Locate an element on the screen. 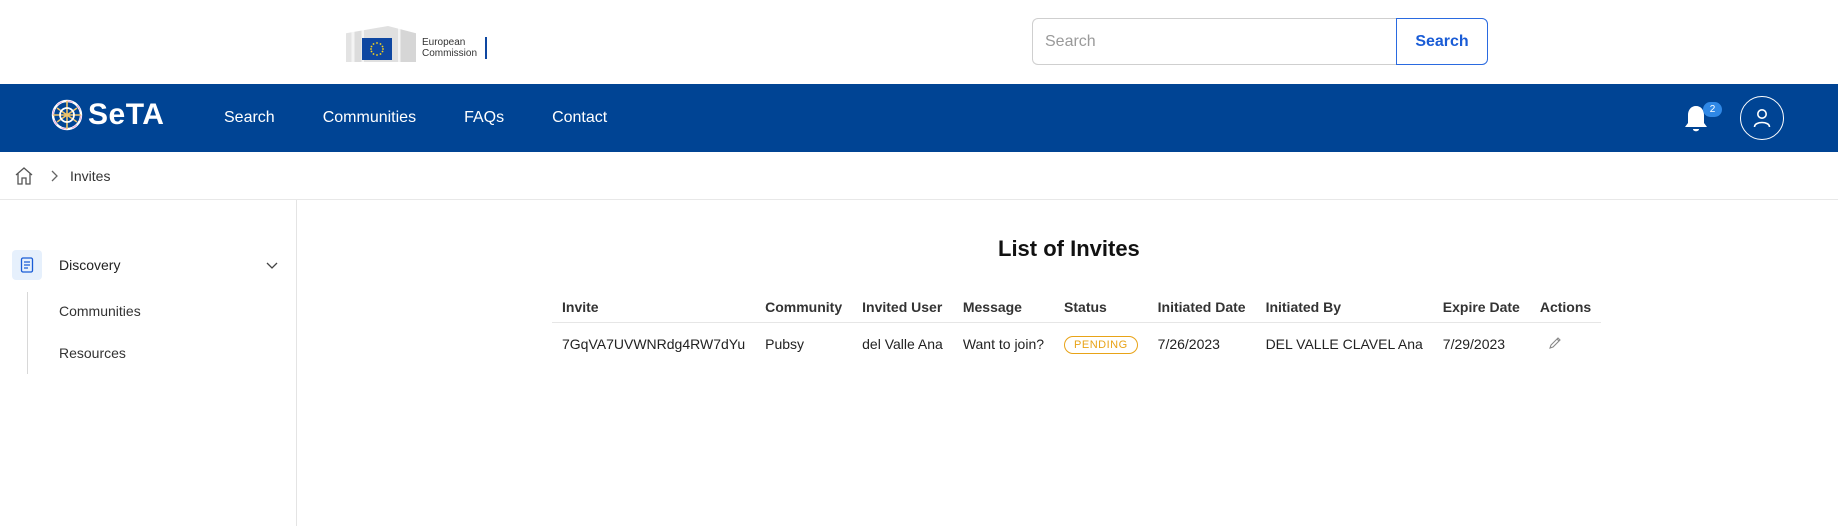  column-header-invited-user: Invited User is located at coordinates (902, 307).